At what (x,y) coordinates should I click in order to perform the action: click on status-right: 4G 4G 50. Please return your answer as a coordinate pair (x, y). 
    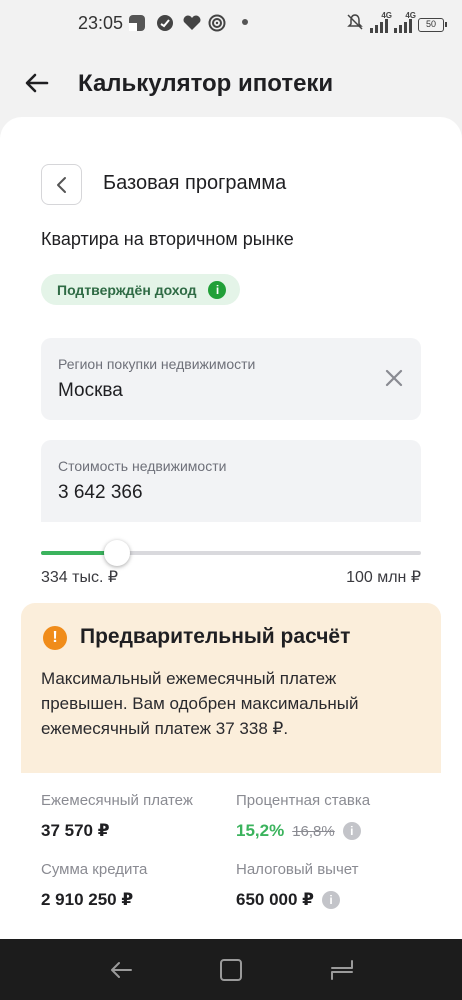
    Looking at the image, I should click on (396, 23).